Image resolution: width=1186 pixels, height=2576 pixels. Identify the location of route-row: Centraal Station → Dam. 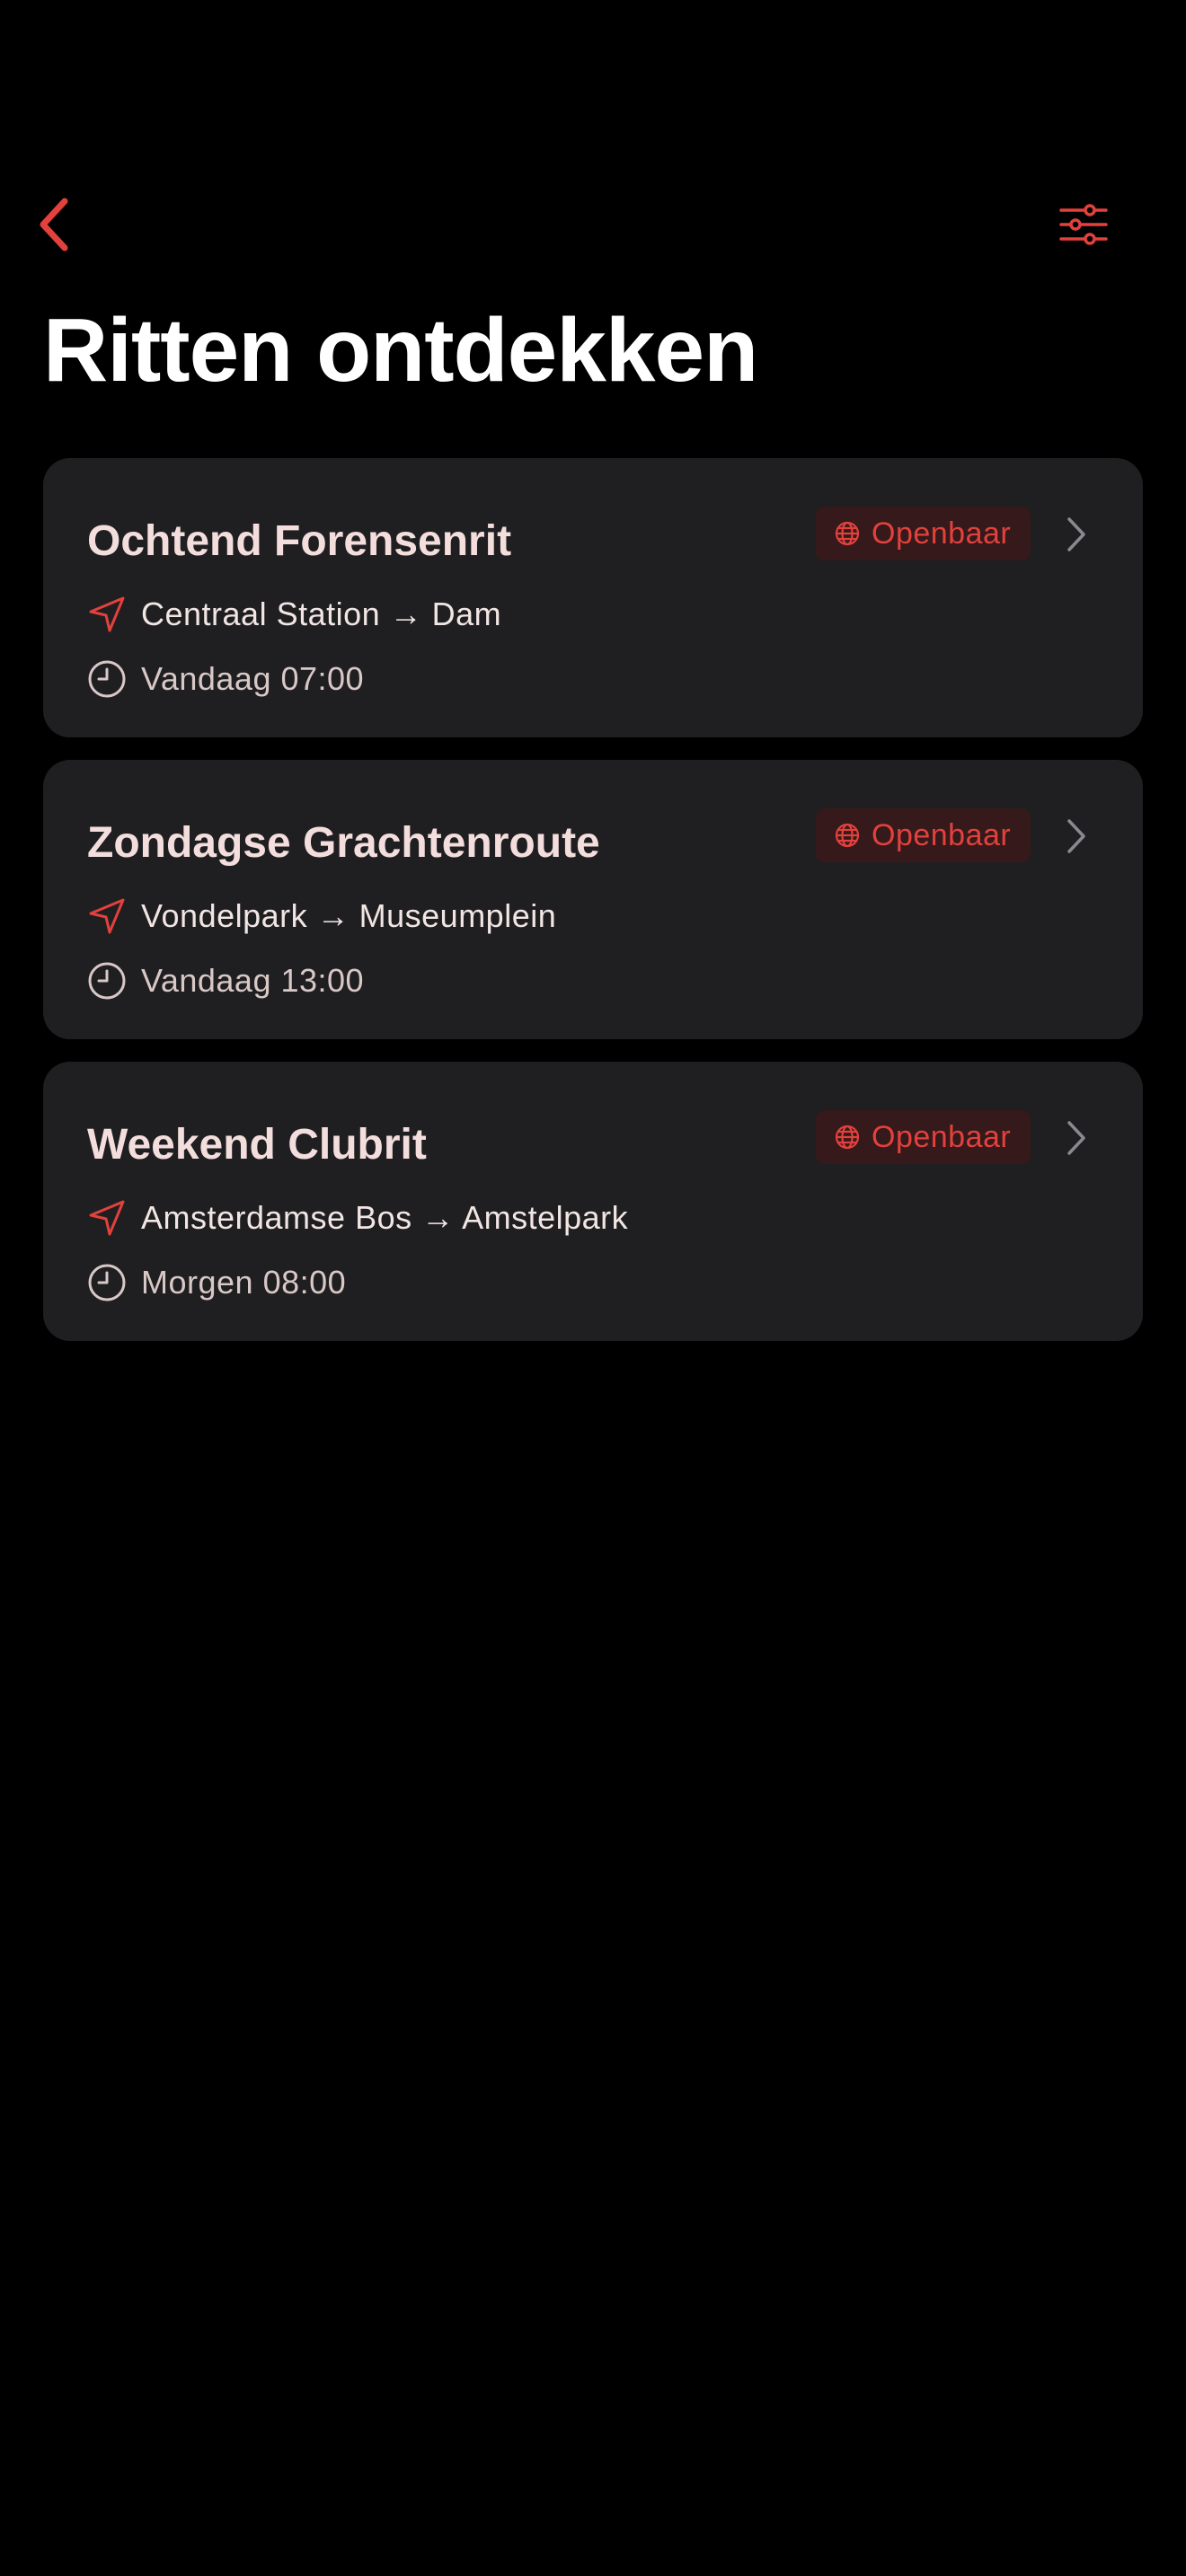
(294, 614).